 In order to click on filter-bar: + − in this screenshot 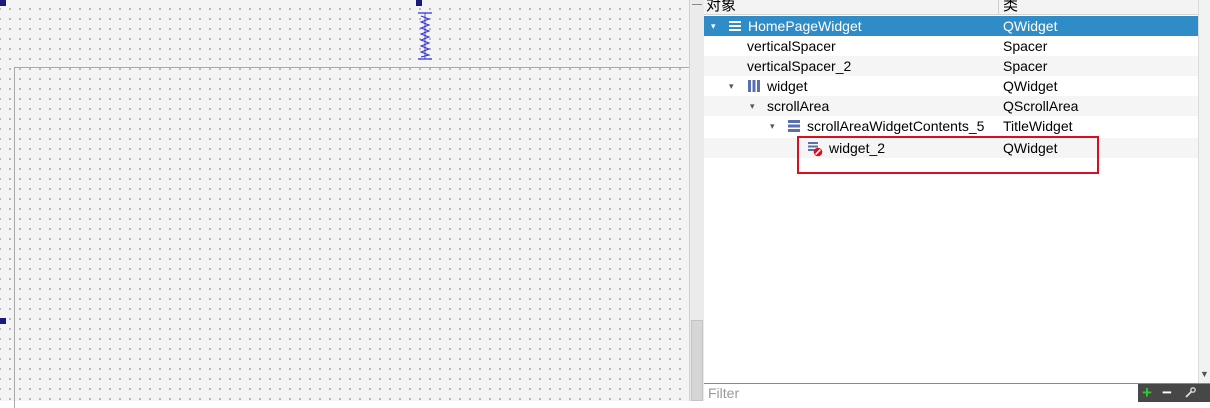, I will do `click(957, 392)`.